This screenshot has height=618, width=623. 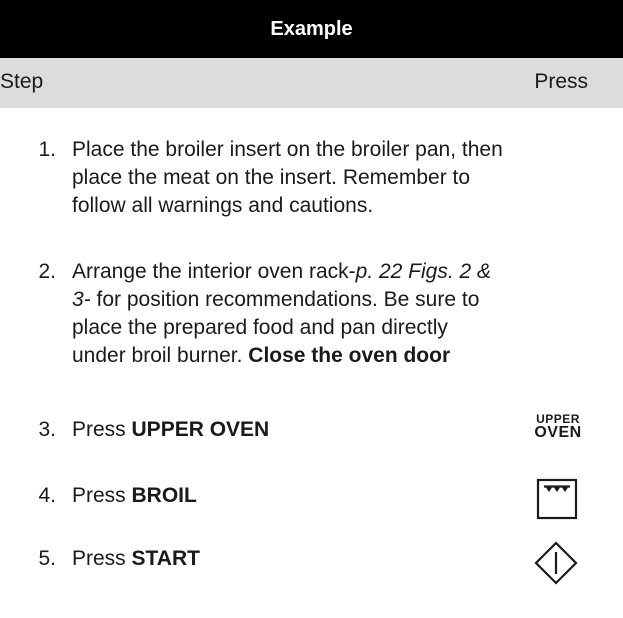 What do you see at coordinates (423, 271) in the screenshot?
I see `figure-reference: p. 22 Figs. 2 &` at bounding box center [423, 271].